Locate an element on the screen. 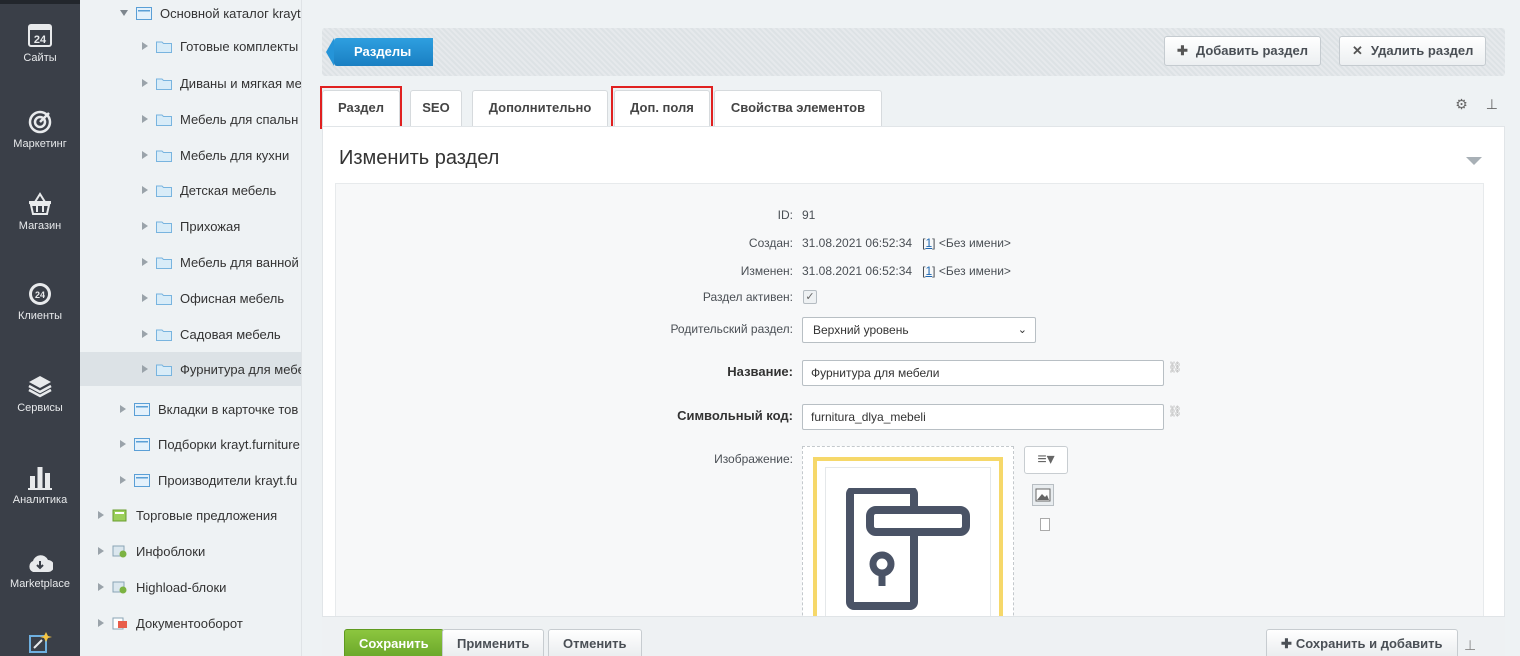 This screenshot has width=1520, height=656. tree-item: Мебель для ванной is located at coordinates (190, 262).